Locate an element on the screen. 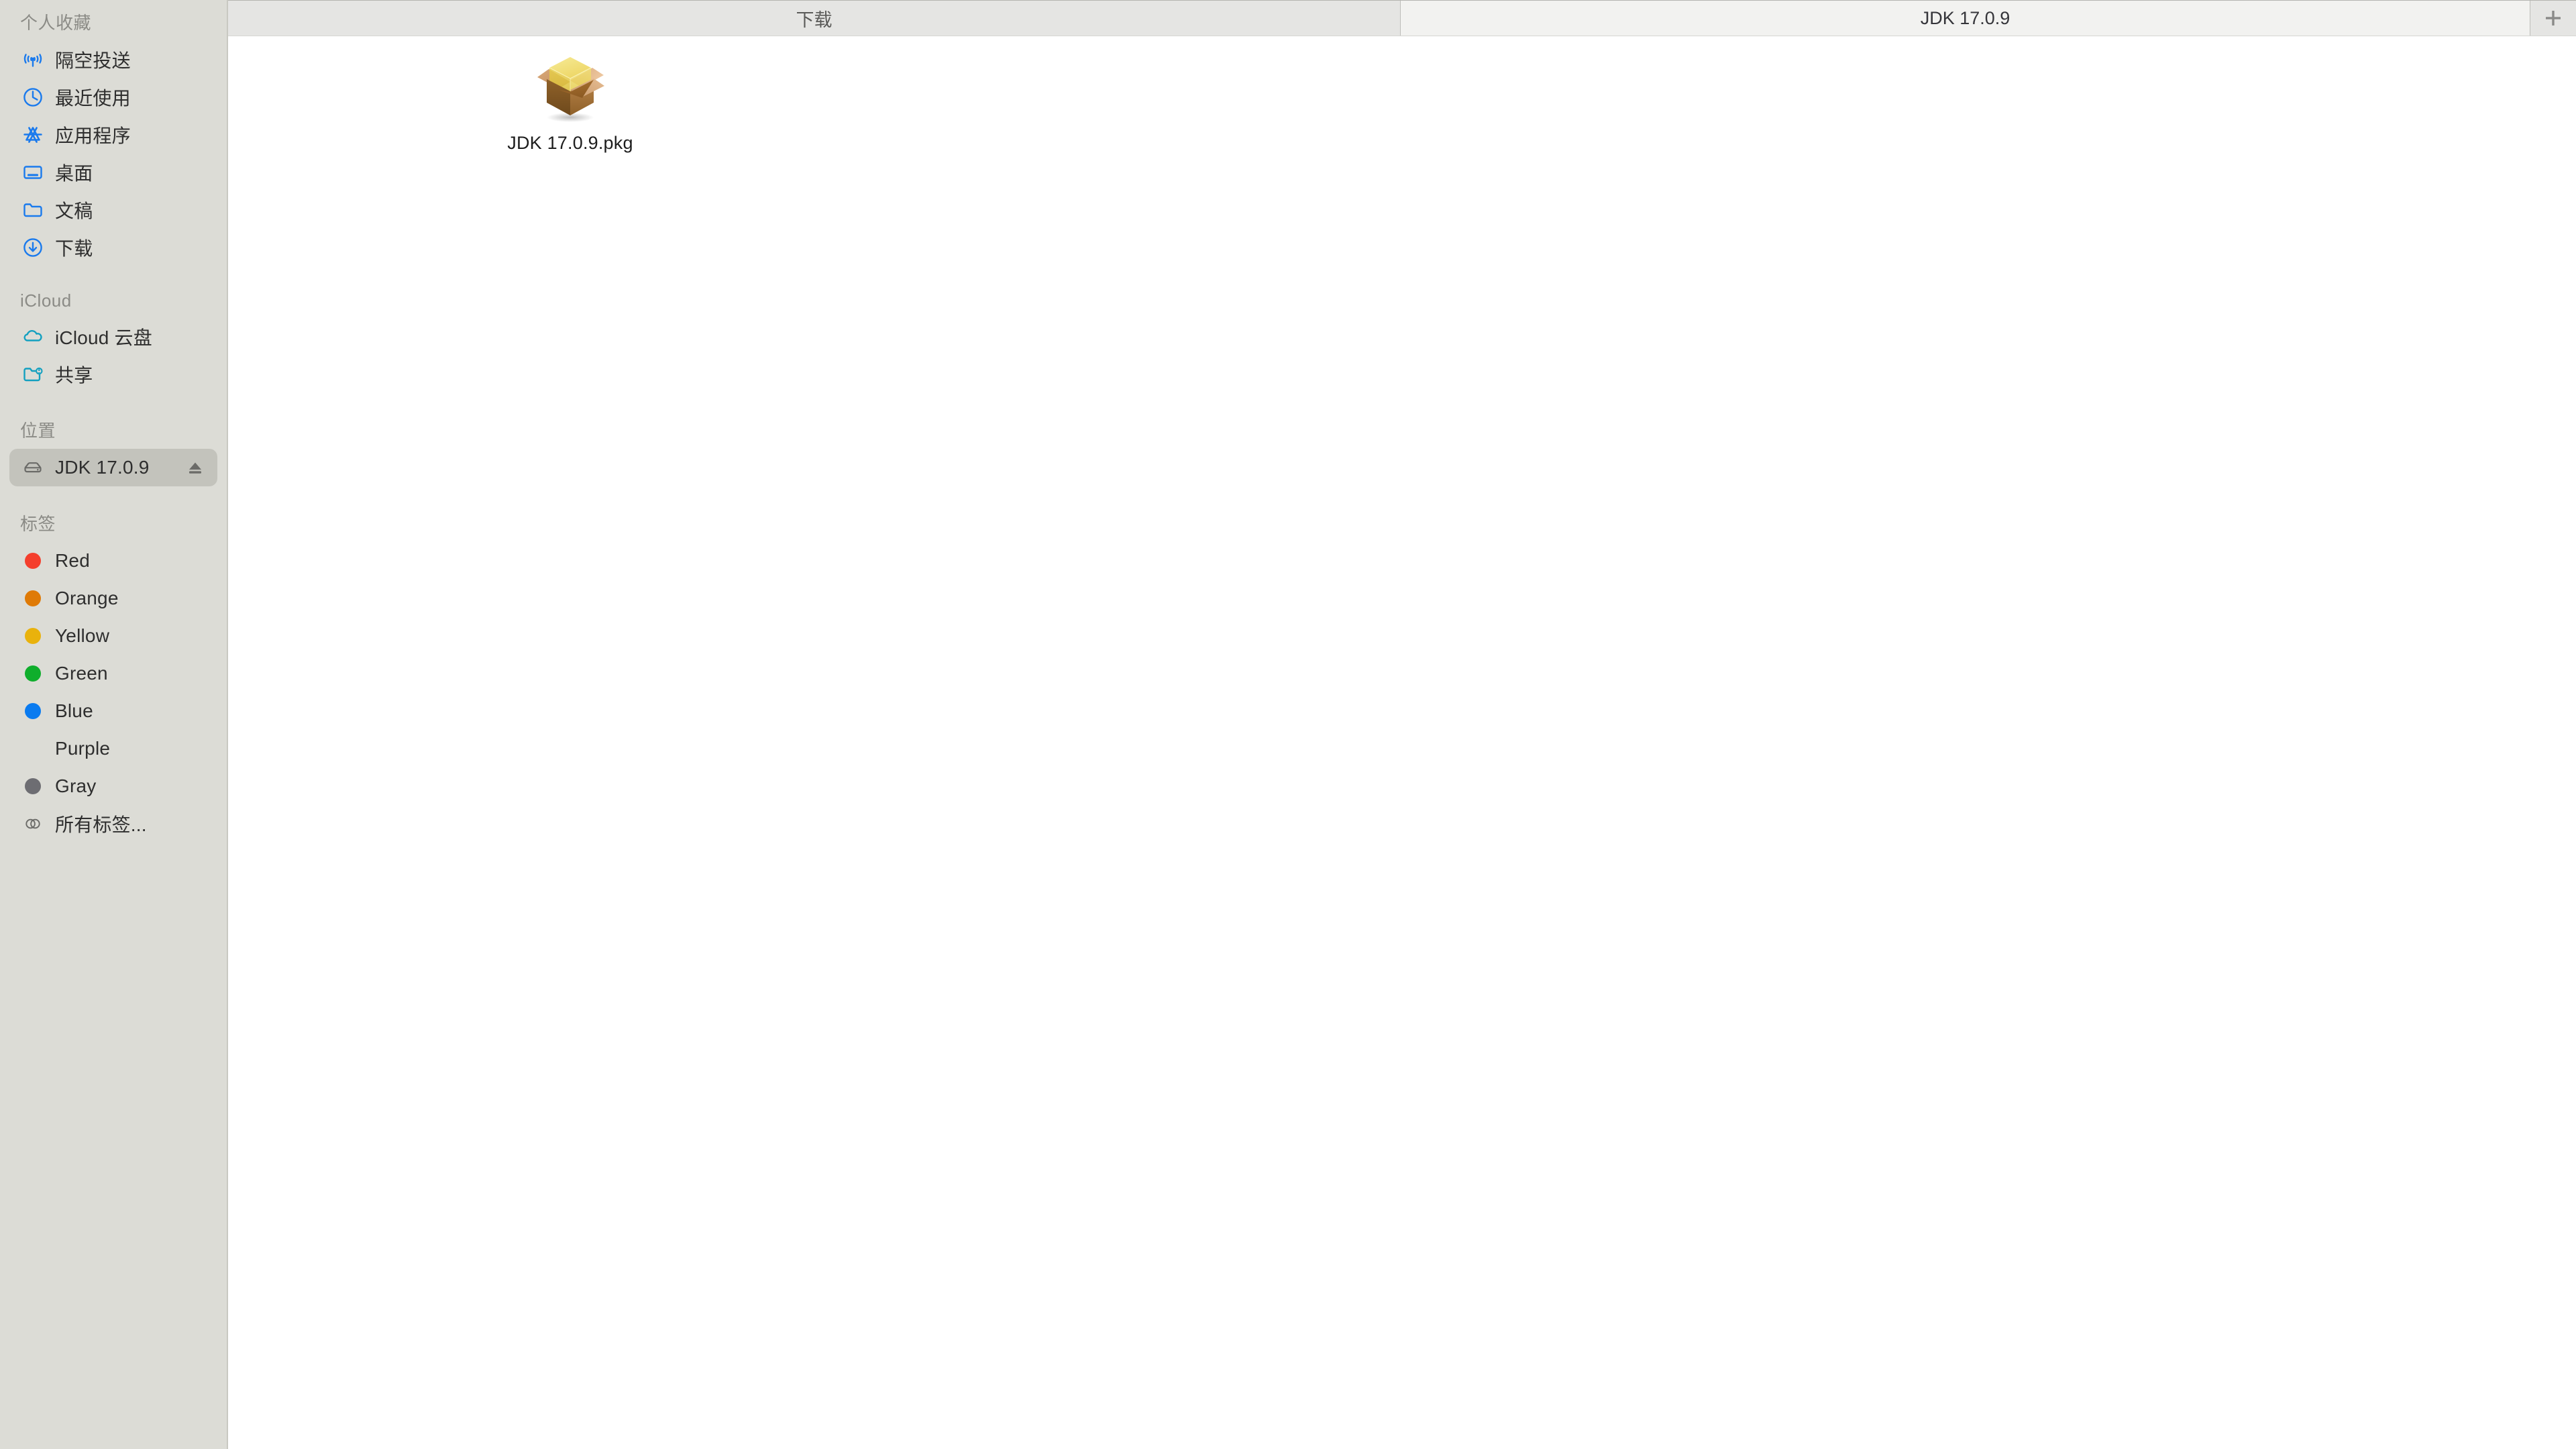 The width and height of the screenshot is (2576, 1449). tab-bar: 下载 JDK 17.0.9 is located at coordinates (1402, 18).